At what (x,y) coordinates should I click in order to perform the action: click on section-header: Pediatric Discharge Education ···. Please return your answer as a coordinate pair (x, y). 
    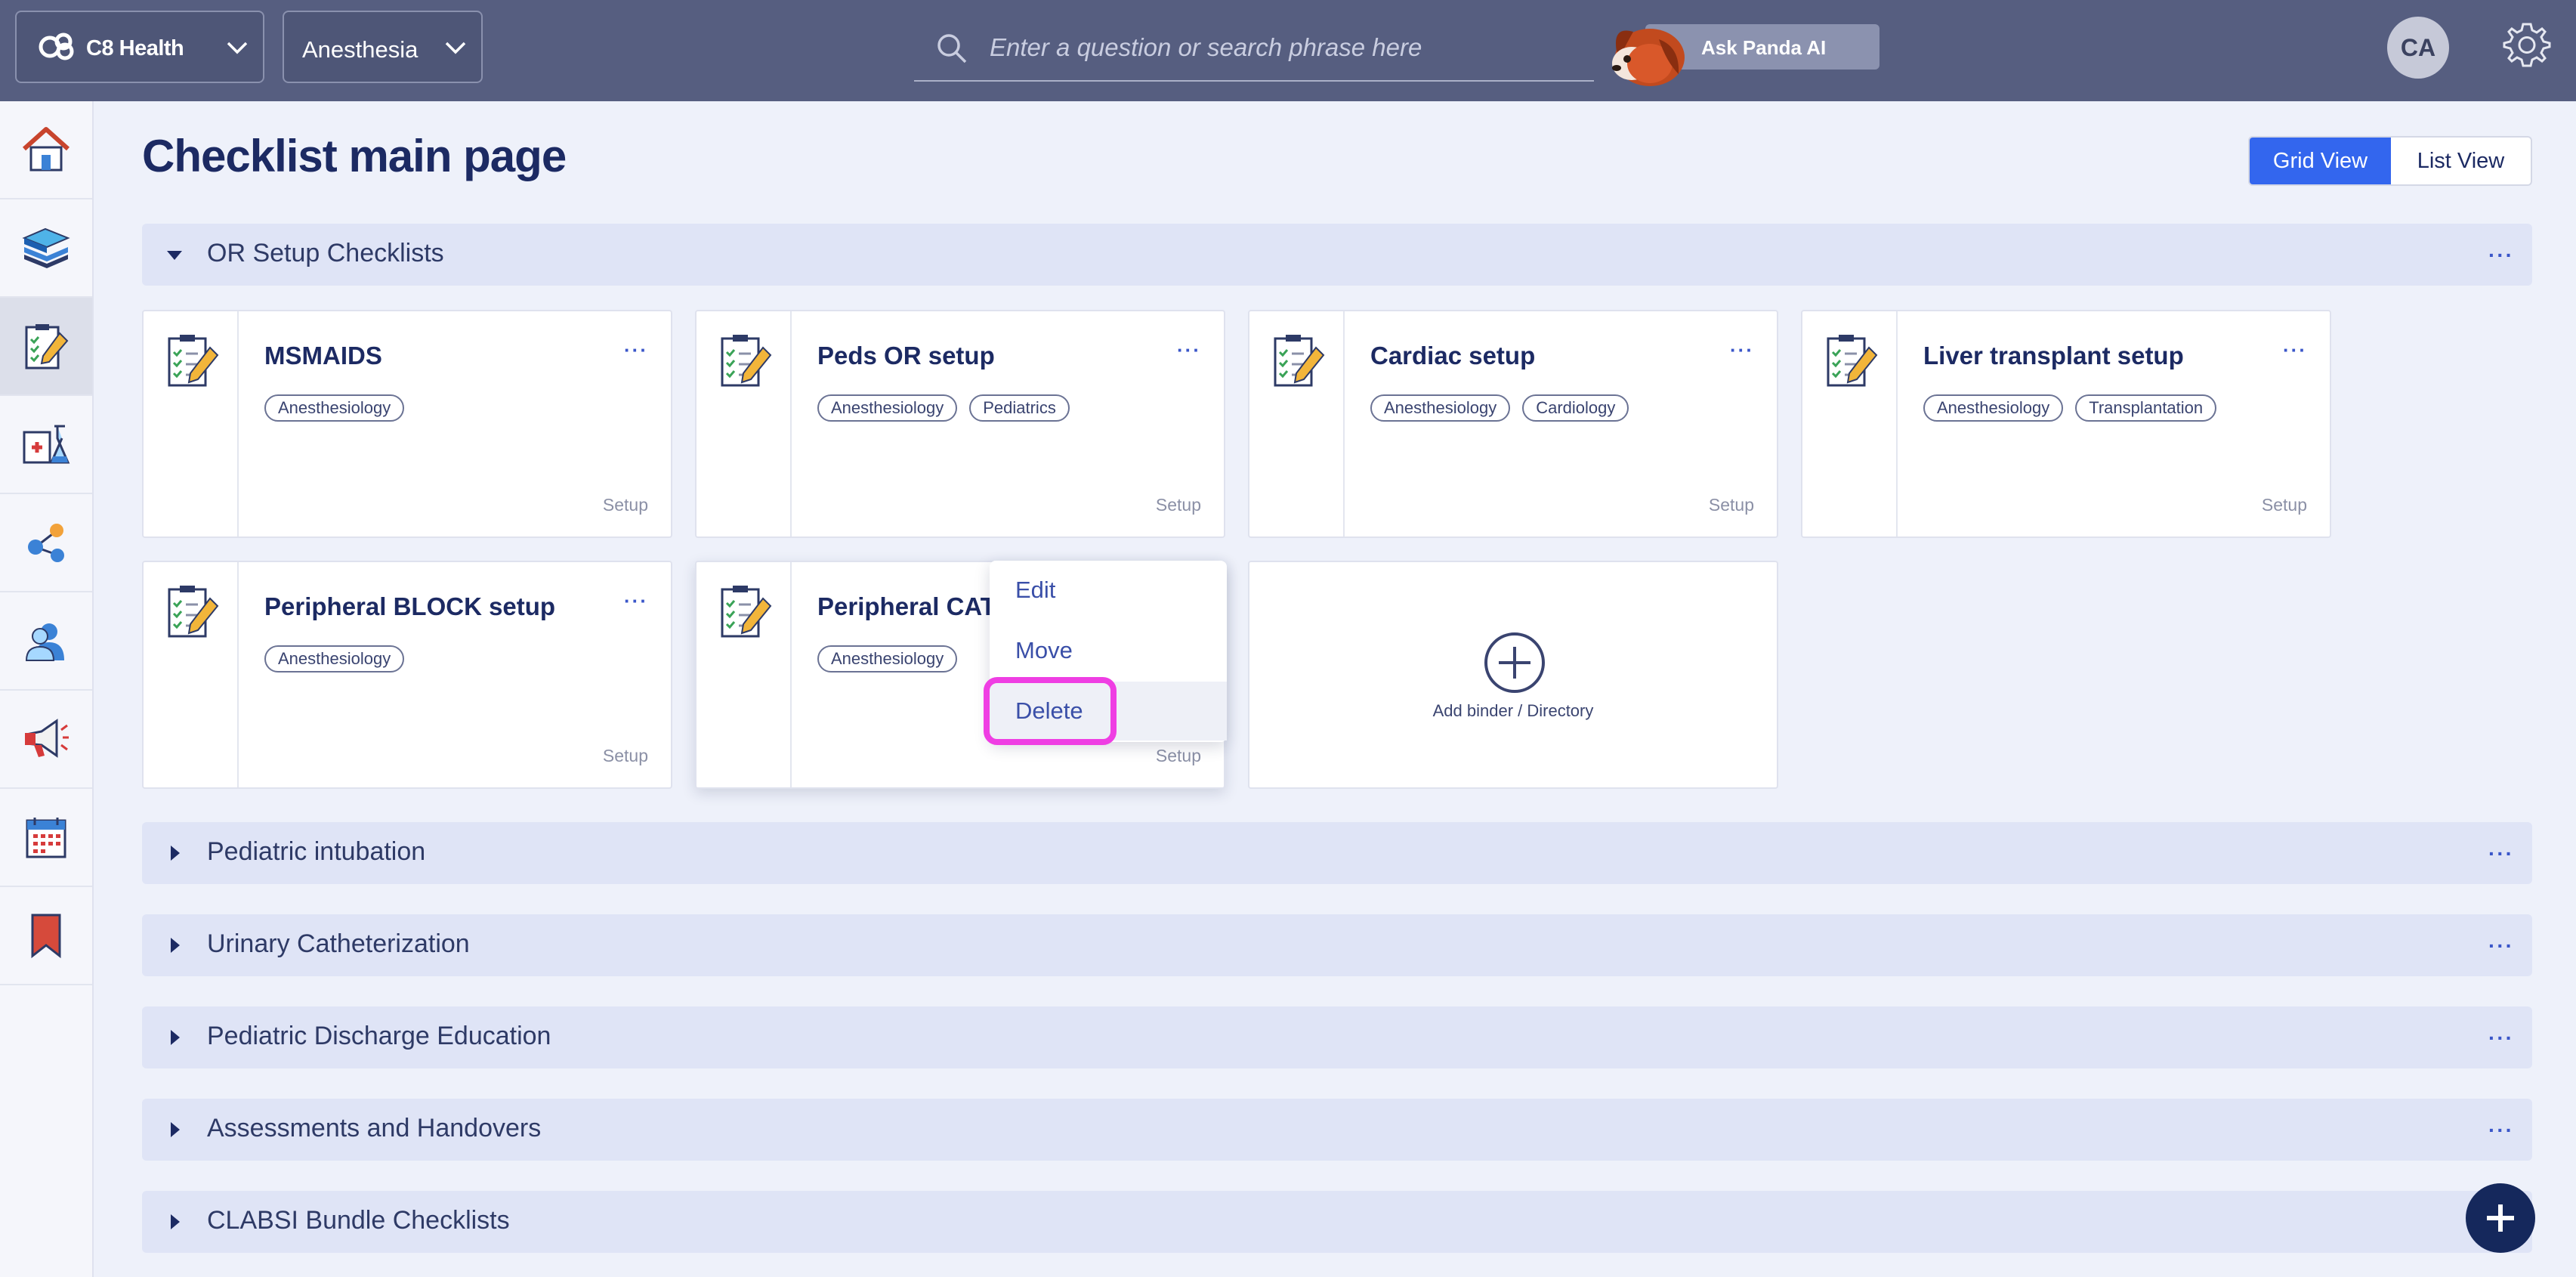
    Looking at the image, I should click on (1337, 1037).